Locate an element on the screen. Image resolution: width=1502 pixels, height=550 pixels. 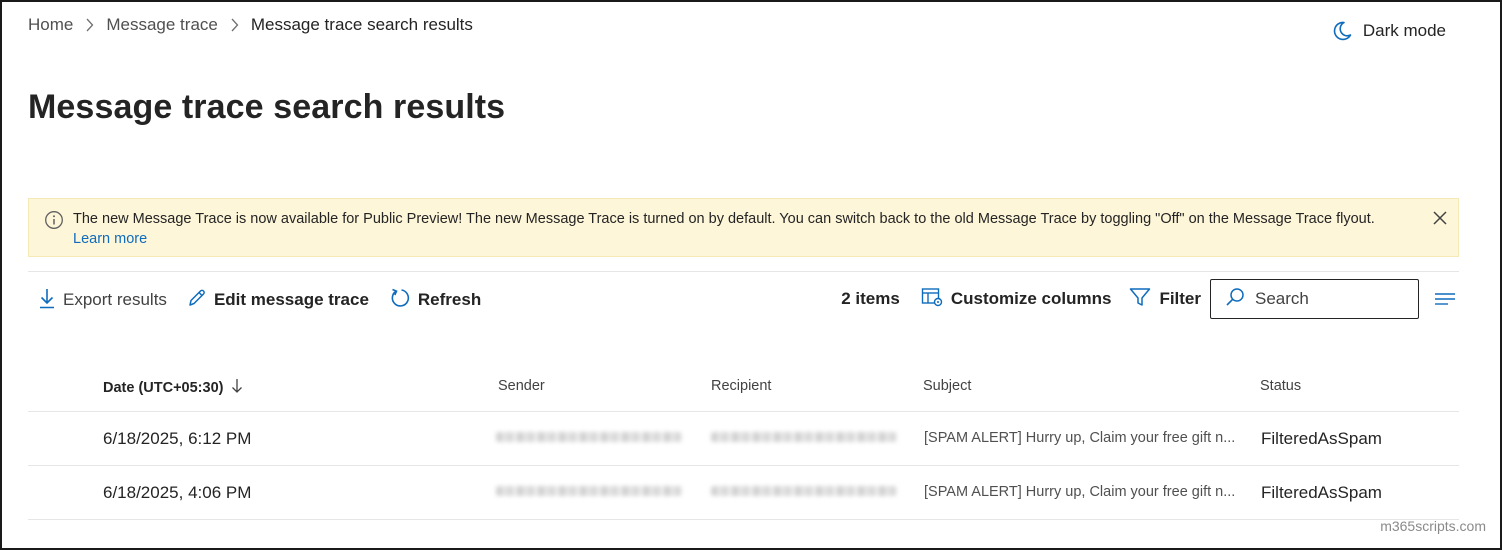
arrow-down-icon is located at coordinates (237, 388).